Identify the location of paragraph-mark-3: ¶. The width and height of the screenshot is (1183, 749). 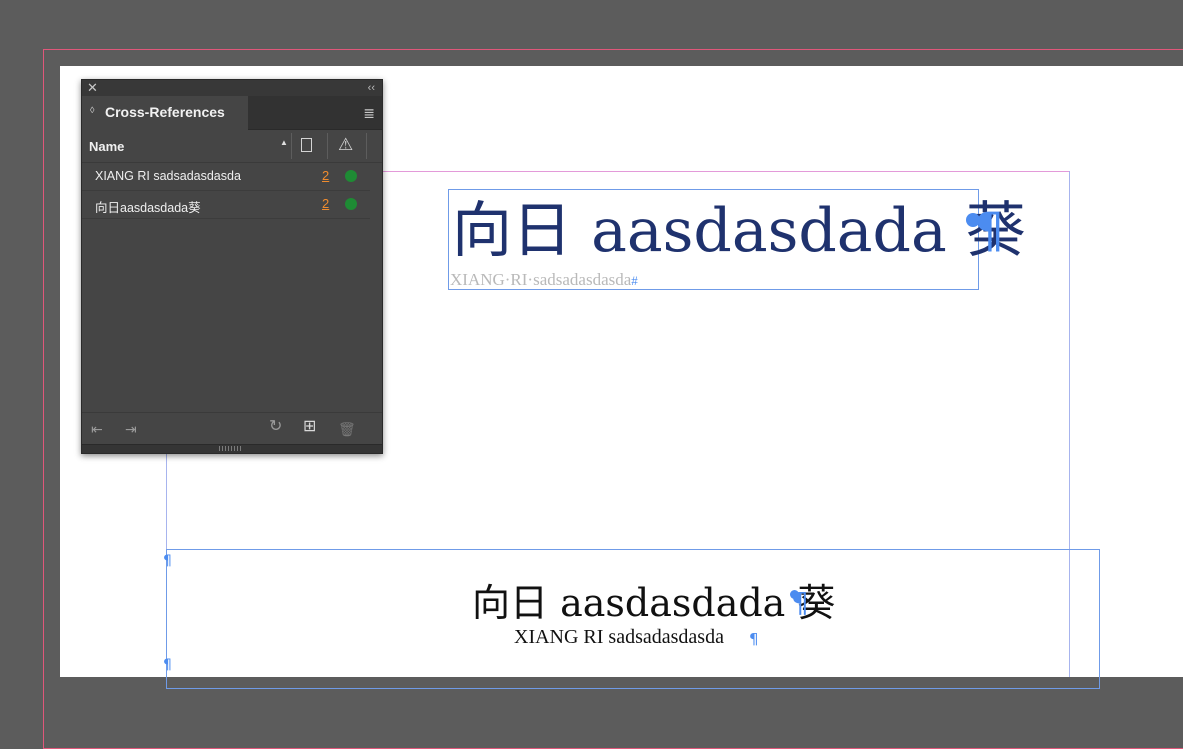
(754, 639).